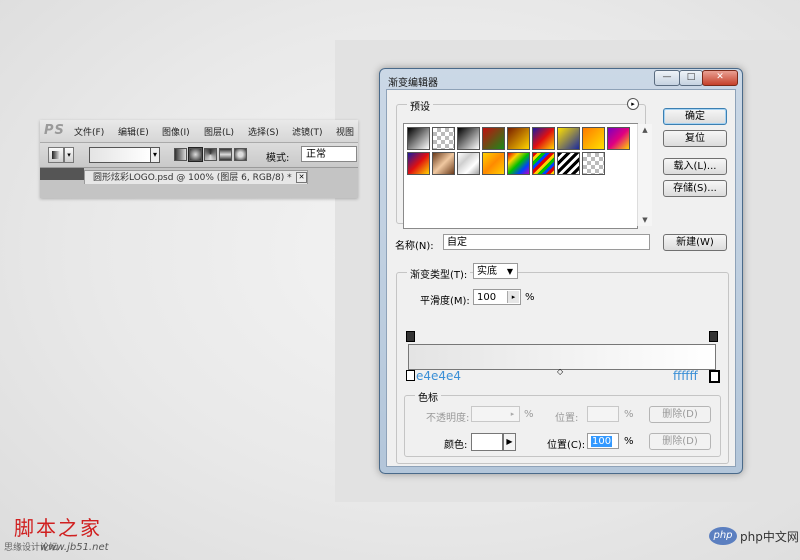 The height and width of the screenshot is (560, 800). Describe the element at coordinates (62, 174) in the screenshot. I see `panel-grip` at that location.